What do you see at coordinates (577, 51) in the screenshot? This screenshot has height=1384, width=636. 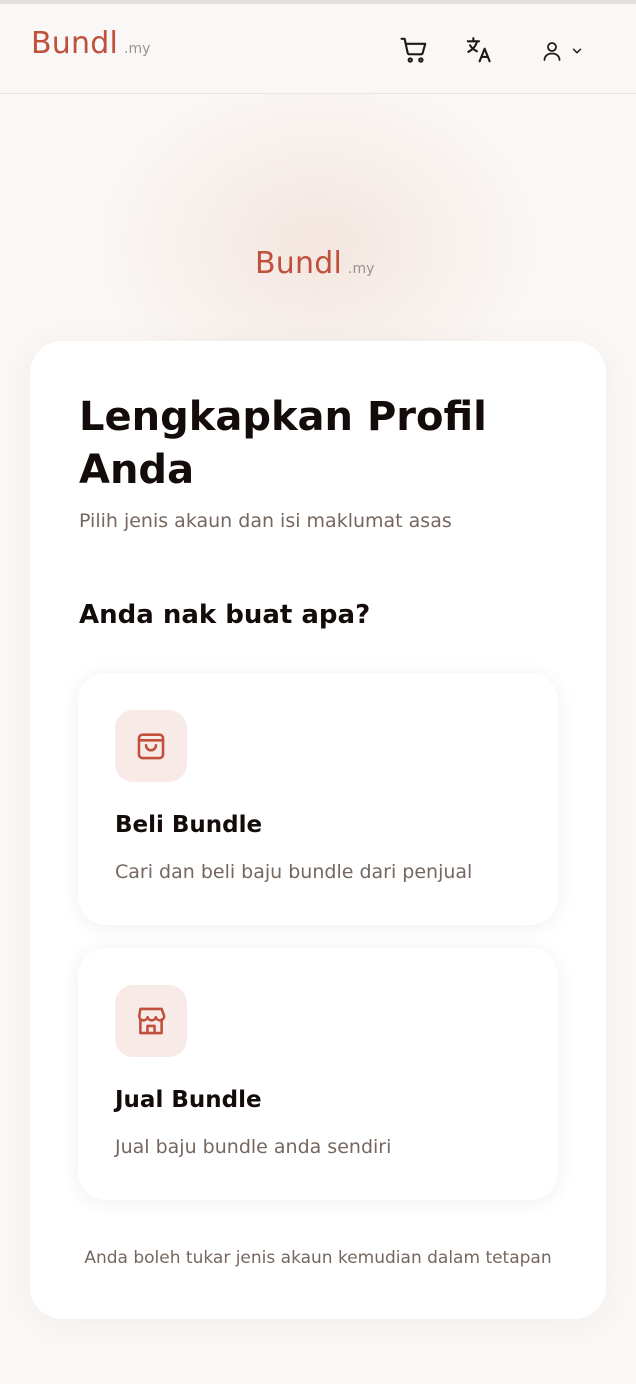 I see `chevron-down-icon` at bounding box center [577, 51].